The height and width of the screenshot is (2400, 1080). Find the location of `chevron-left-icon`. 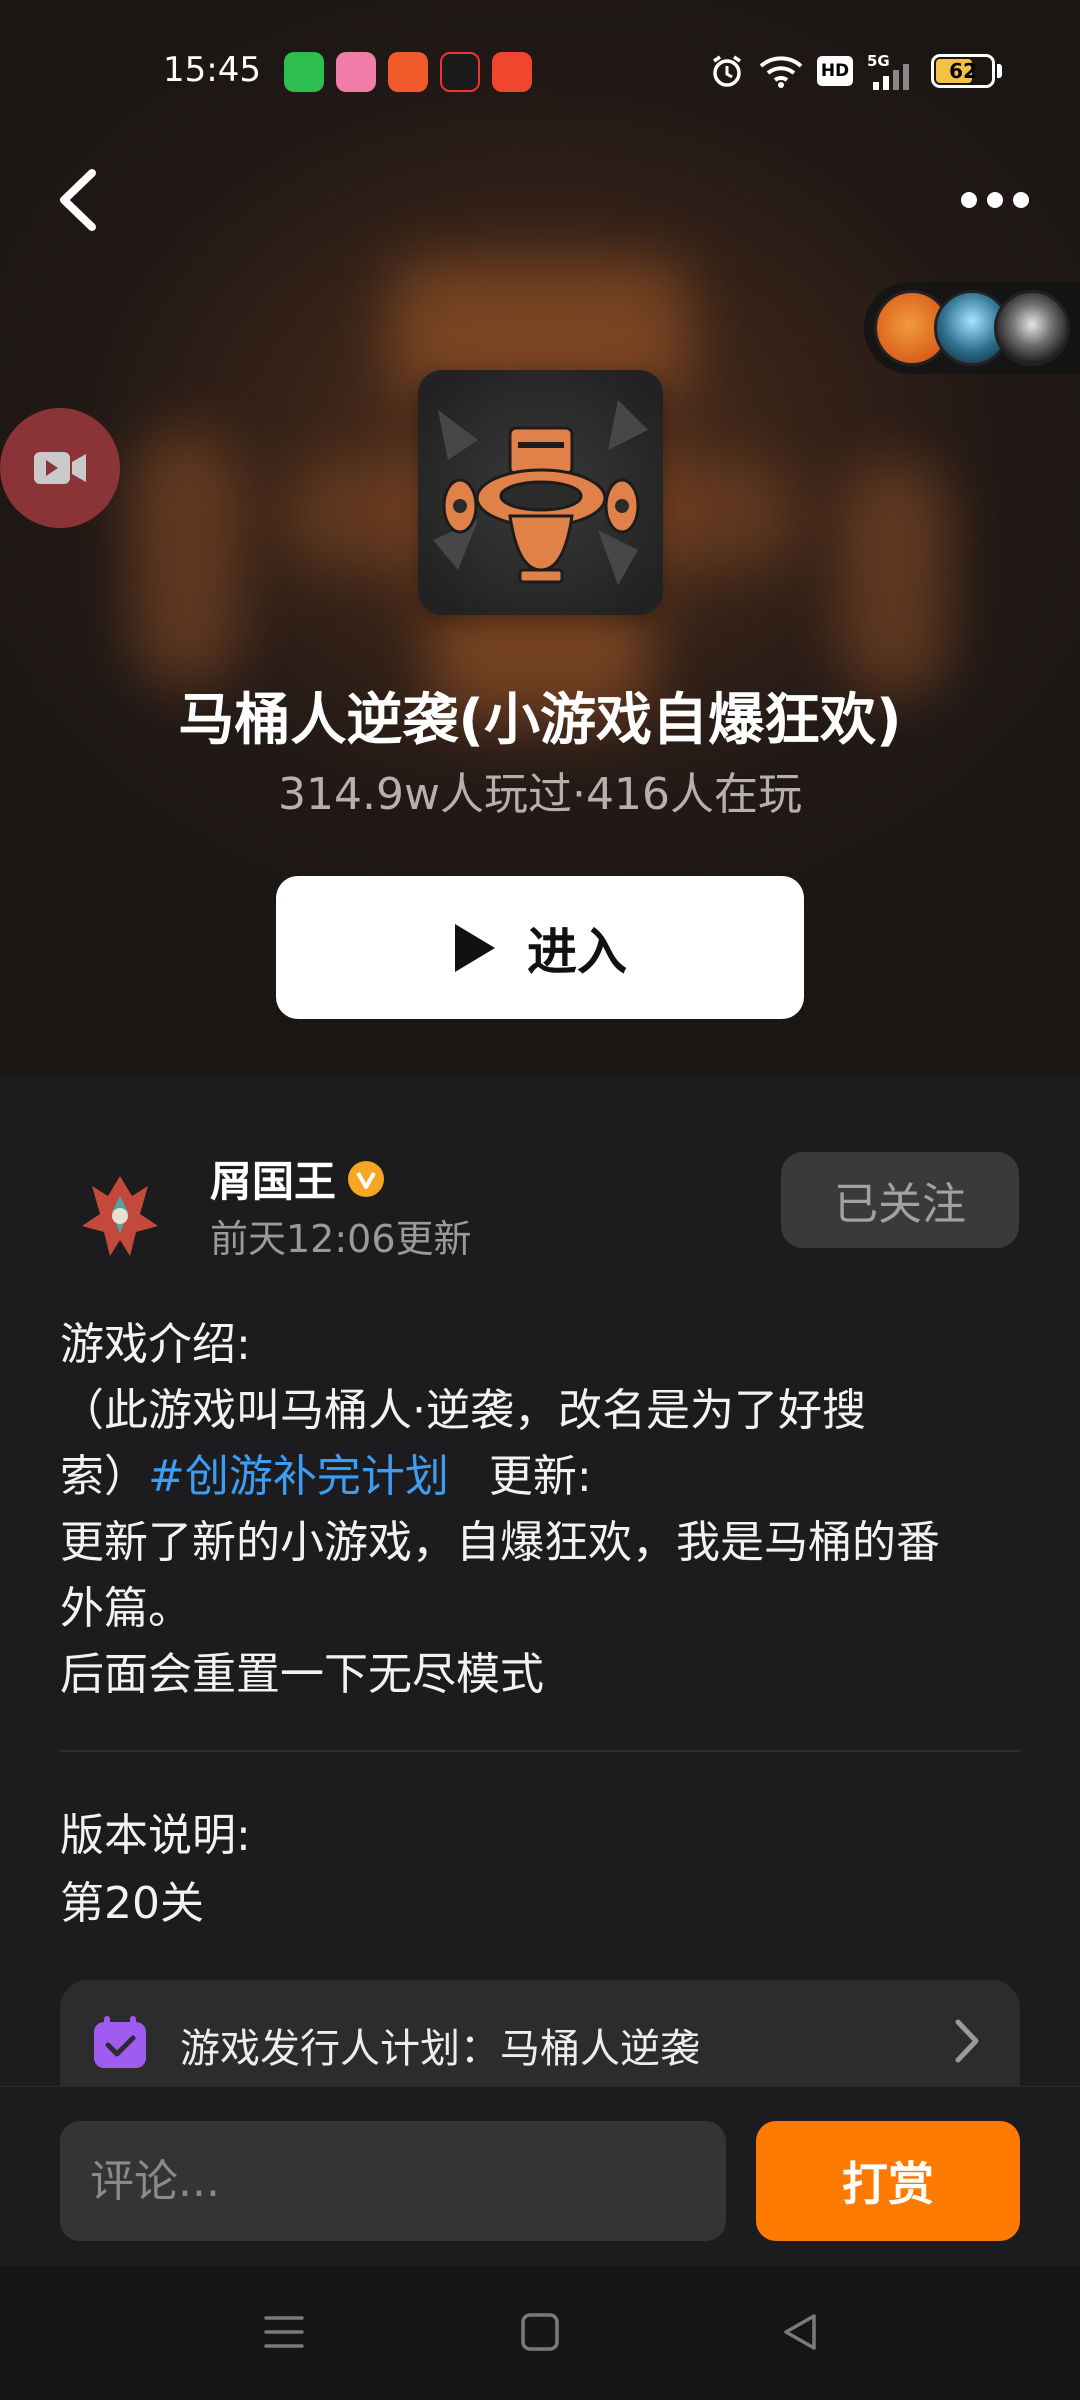

chevron-left-icon is located at coordinates (78, 200).